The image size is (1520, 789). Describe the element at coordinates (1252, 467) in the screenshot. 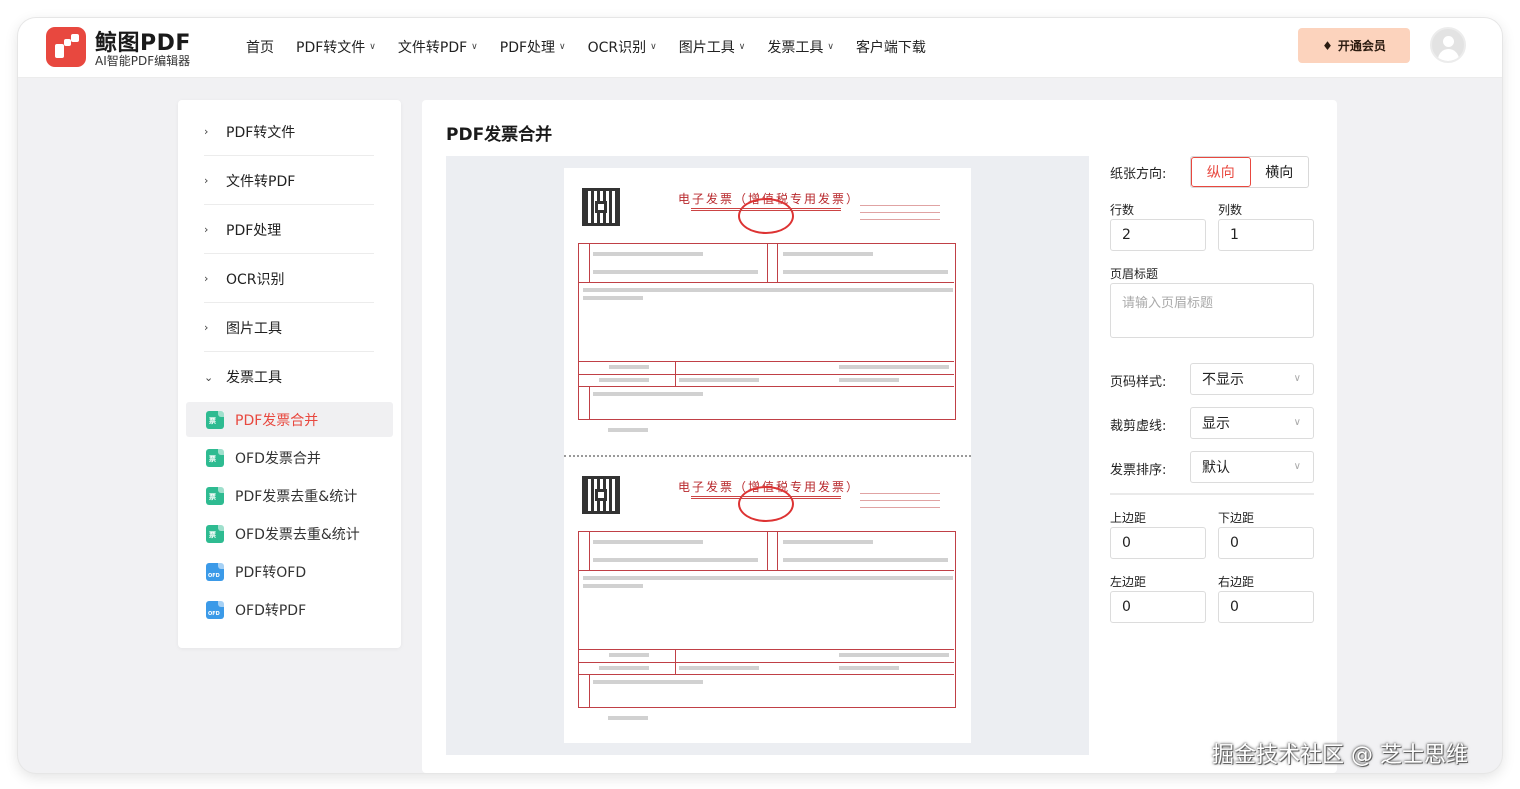

I see `invoice-sort-select: 默认 ∨` at that location.